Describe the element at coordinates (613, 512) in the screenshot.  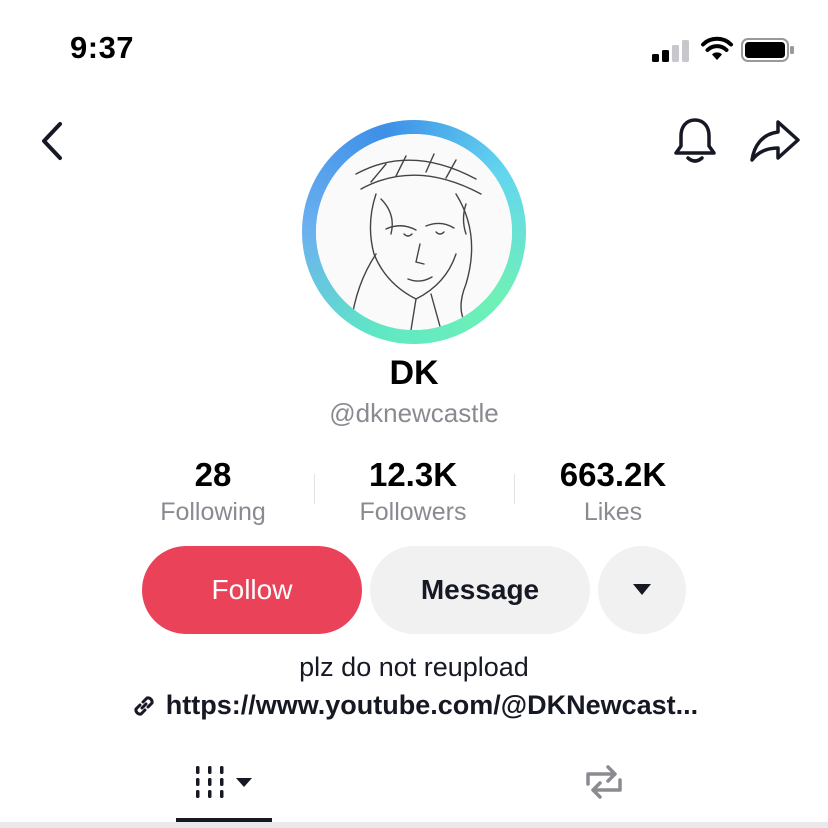
I see `stat-likes-label: Likes` at that location.